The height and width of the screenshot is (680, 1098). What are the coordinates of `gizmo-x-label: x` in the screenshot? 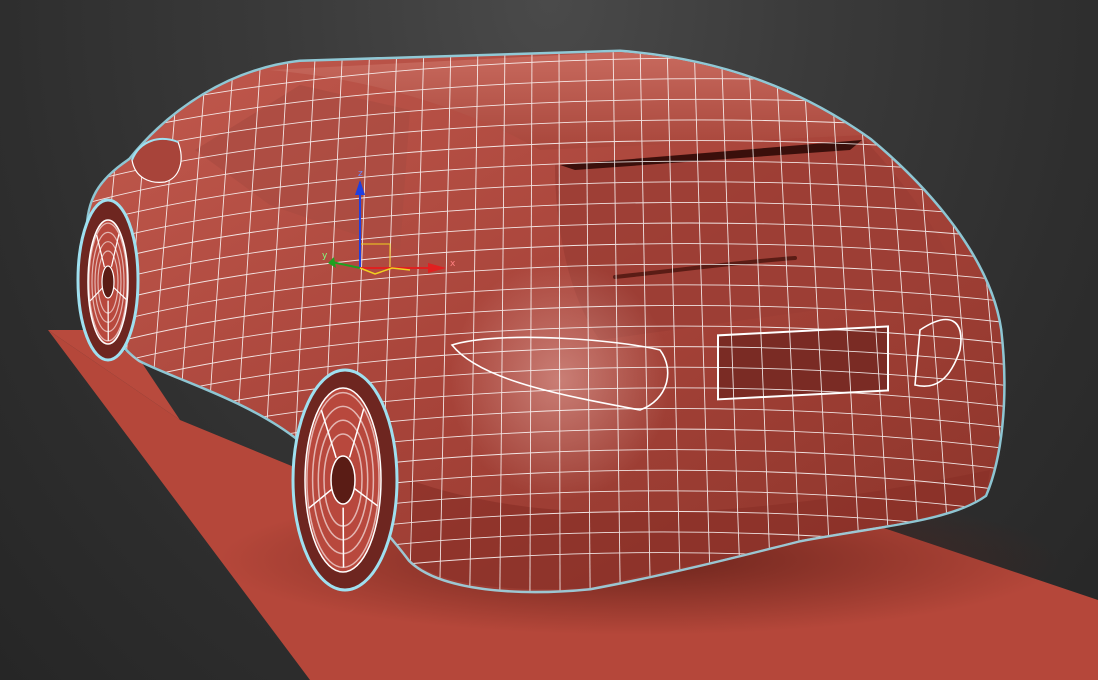 It's located at (453, 264).